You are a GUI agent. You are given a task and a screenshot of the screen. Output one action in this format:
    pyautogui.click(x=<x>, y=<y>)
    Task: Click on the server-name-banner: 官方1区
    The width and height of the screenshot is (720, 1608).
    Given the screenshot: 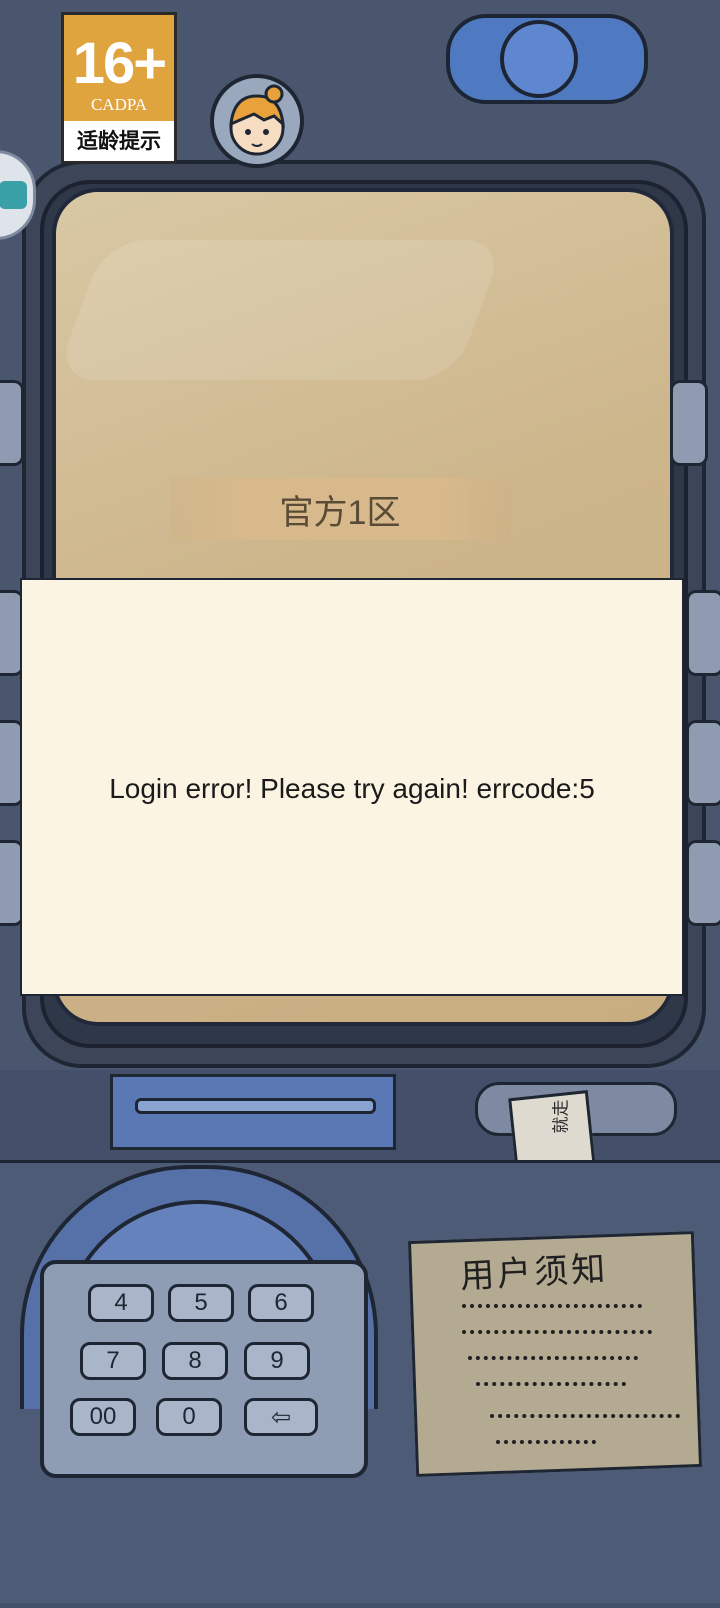 What is the action you would take?
    pyautogui.click(x=340, y=509)
    